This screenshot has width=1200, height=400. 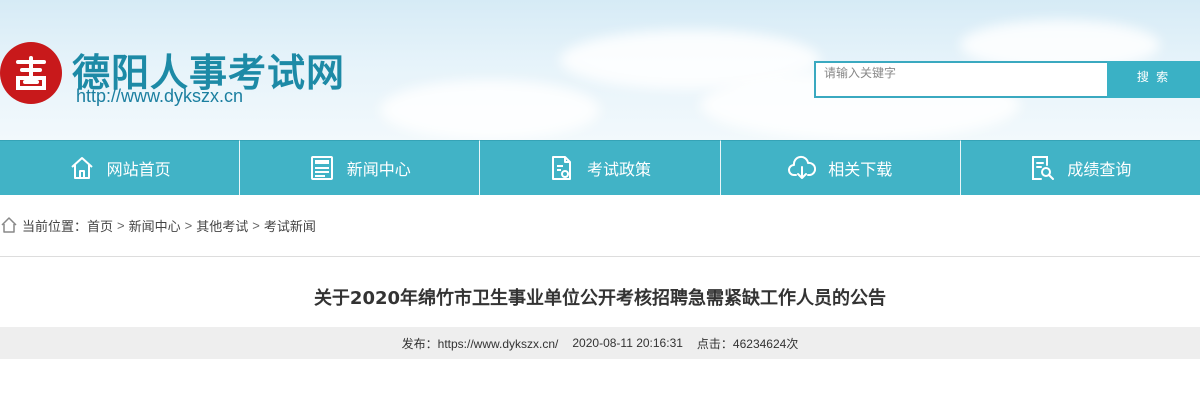 I want to click on nav-item-scores: 成绩查询, so click(x=1080, y=167).